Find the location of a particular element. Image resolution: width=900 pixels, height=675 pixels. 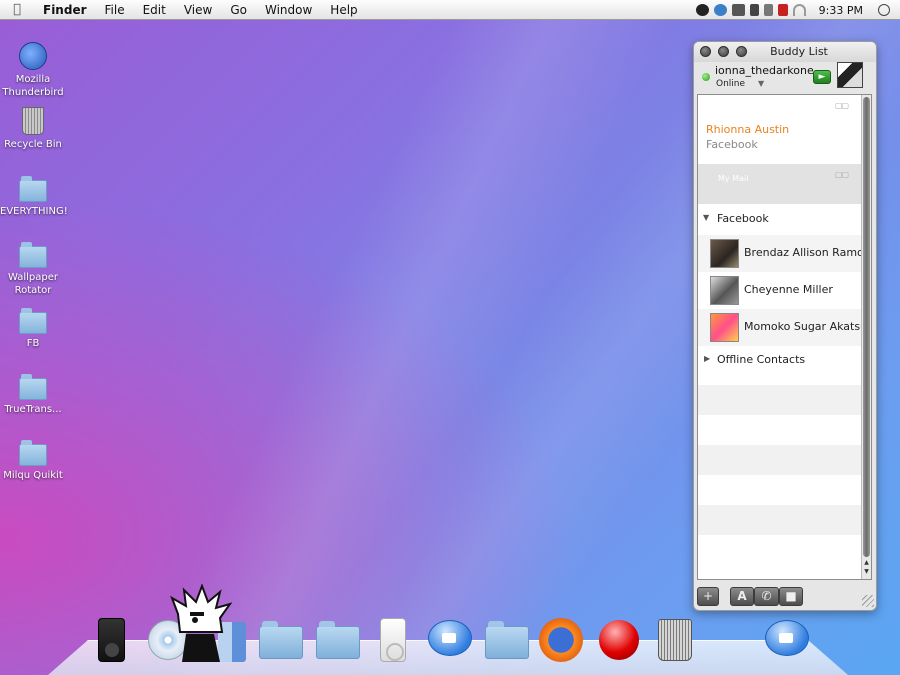

sync-tray-icon is located at coordinates (720, 10).